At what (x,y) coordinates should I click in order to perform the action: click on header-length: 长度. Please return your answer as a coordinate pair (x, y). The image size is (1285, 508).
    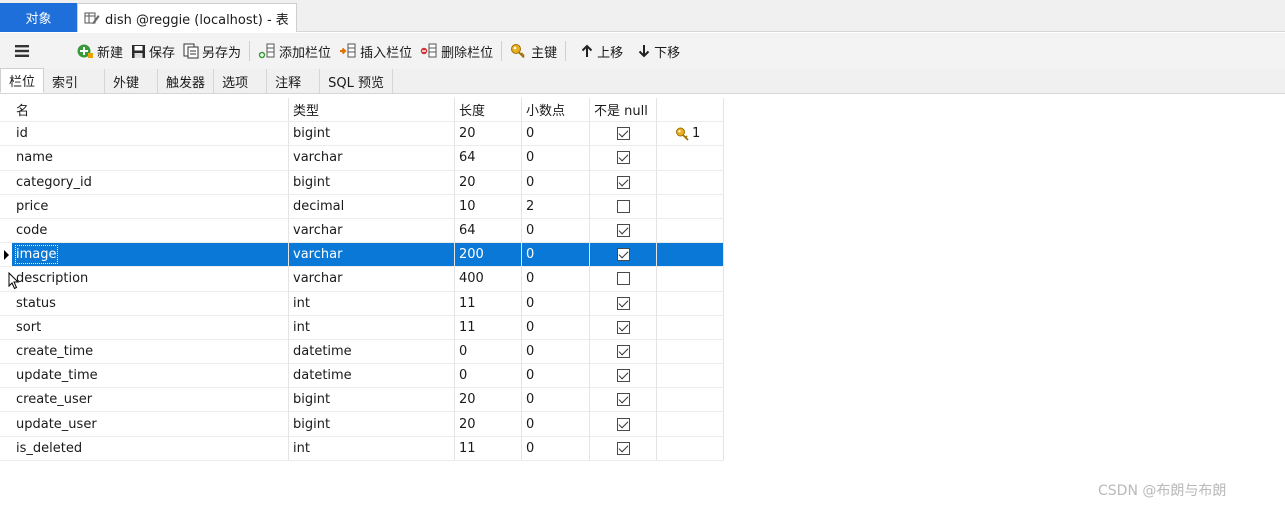
    Looking at the image, I should click on (488, 110).